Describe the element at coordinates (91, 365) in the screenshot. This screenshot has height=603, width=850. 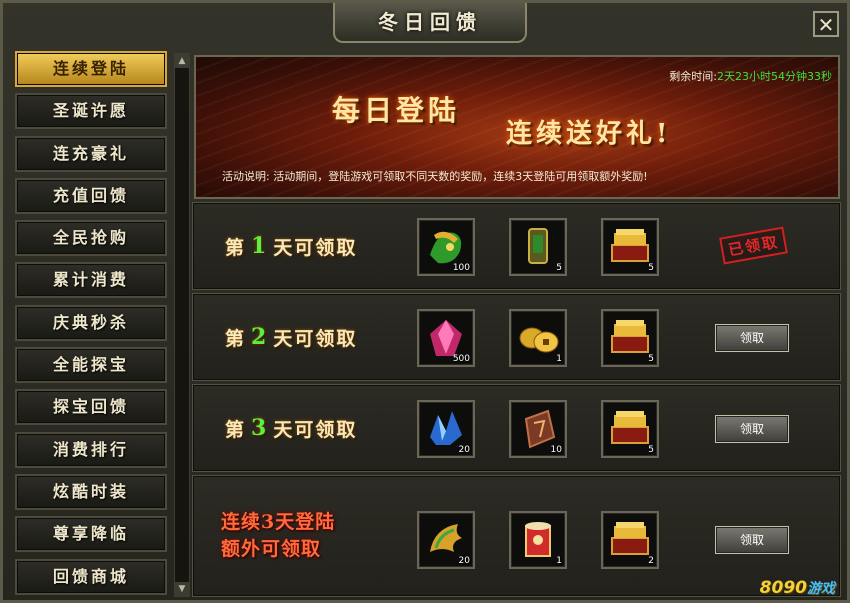
I see `sidebar-item-treasure-hunt: 全能探宝` at that location.